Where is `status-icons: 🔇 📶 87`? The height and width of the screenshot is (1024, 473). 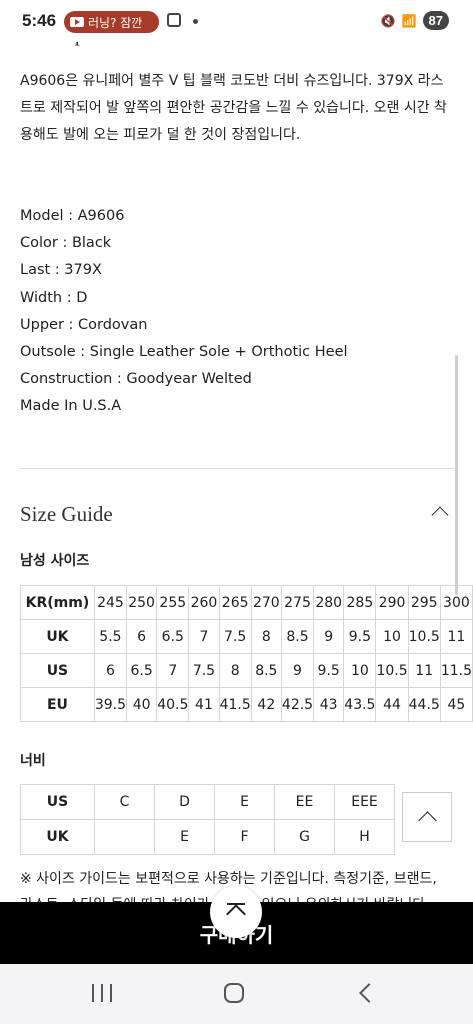 status-icons: 🔇 📶 87 is located at coordinates (415, 20).